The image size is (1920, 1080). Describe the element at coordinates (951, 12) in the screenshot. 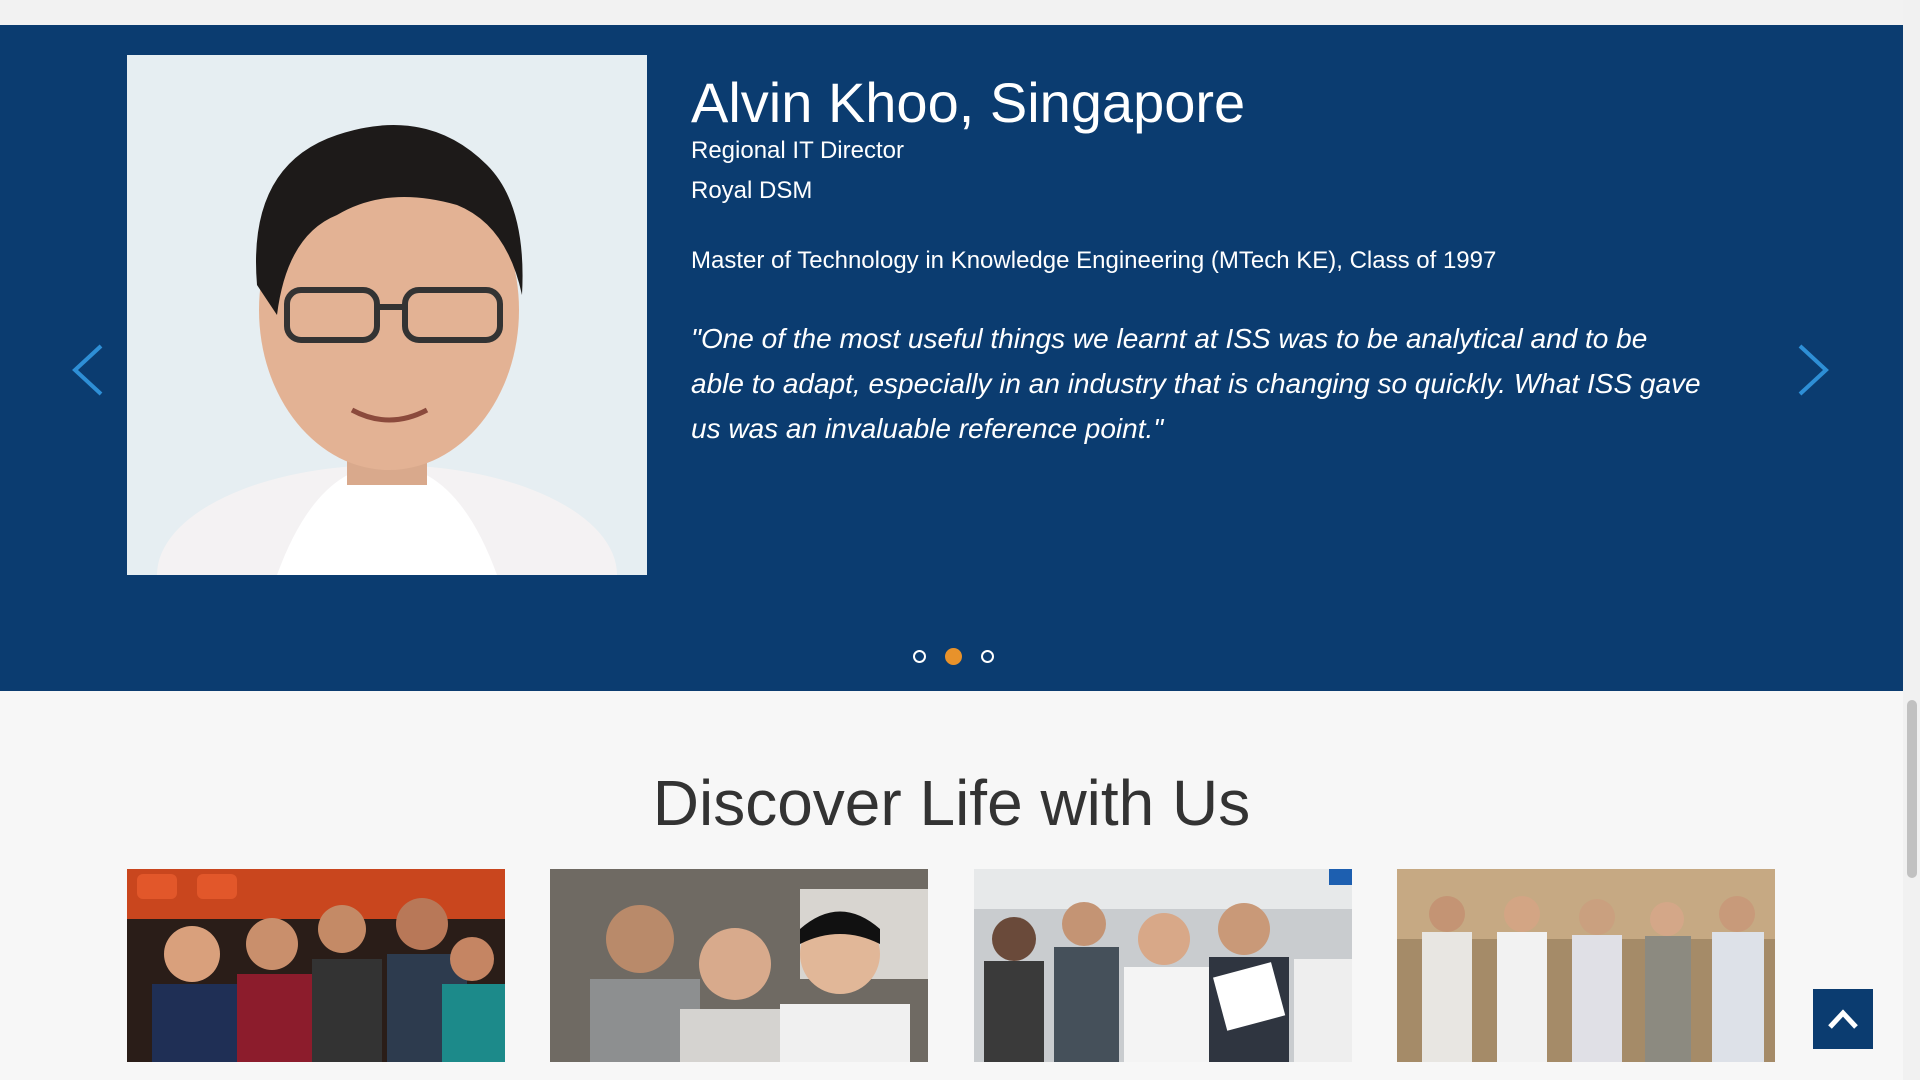

I see `top-strip` at that location.